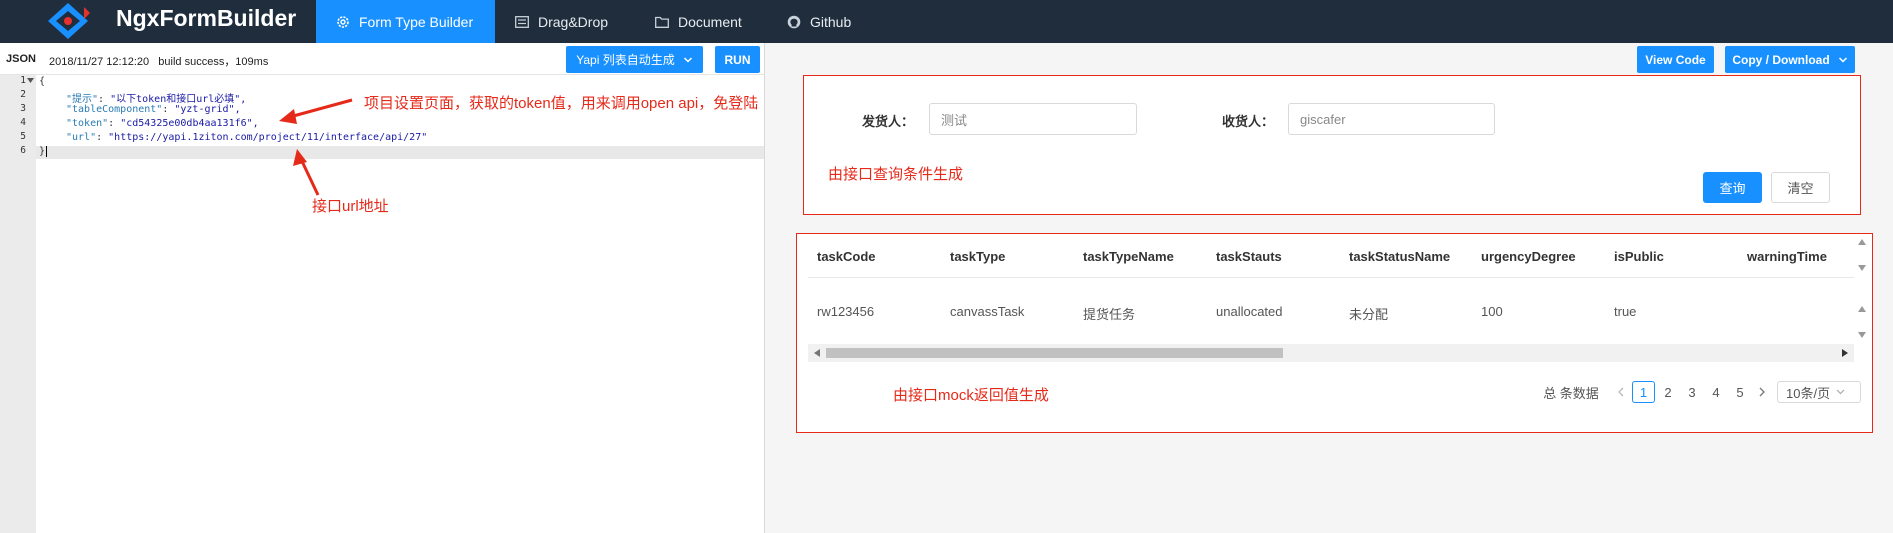 The height and width of the screenshot is (533, 1893). I want to click on receiver-label: 收货人：, so click(1248, 121).